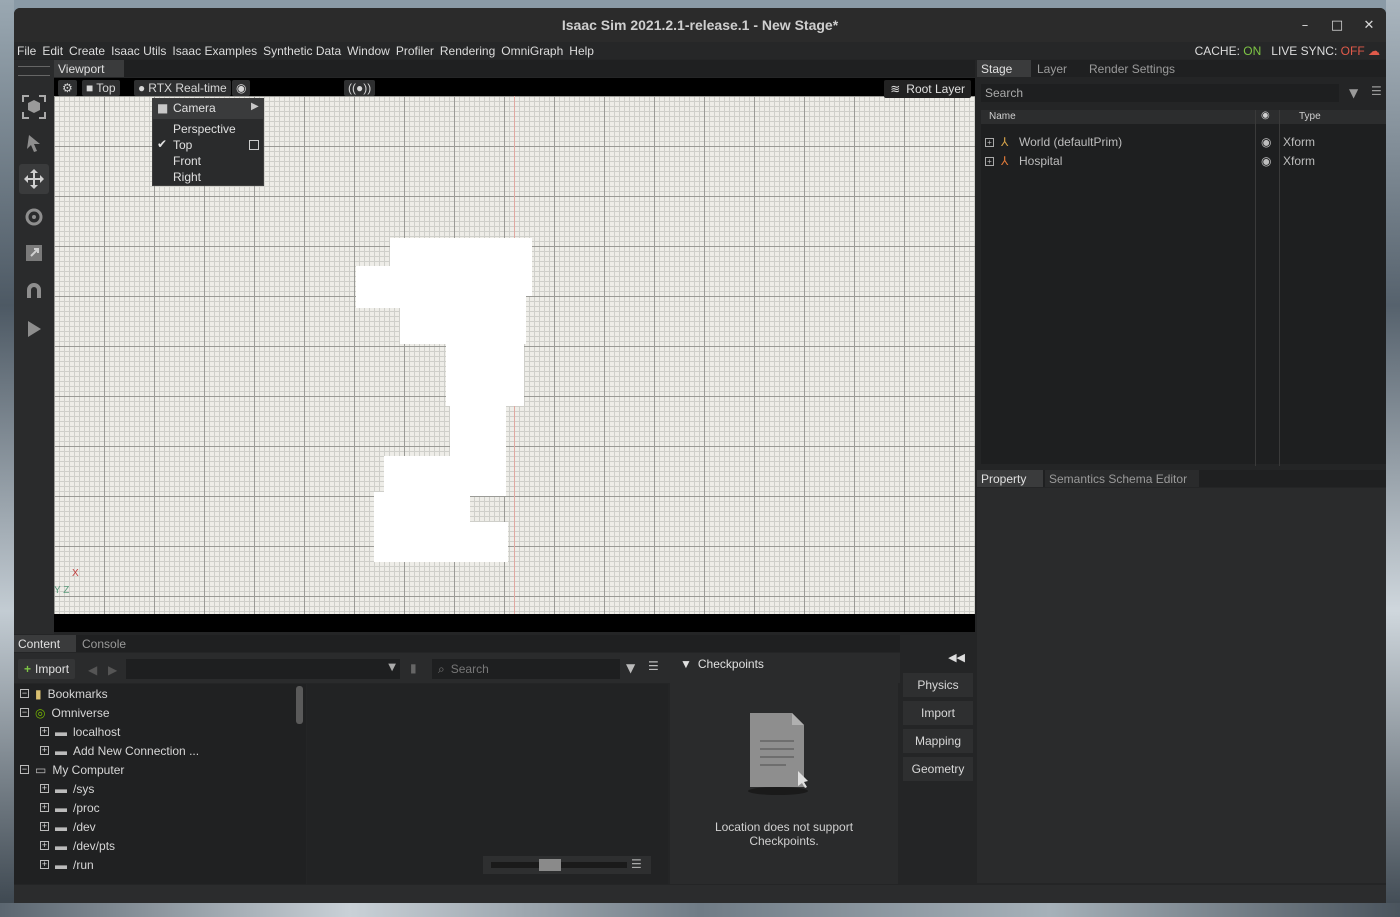 The image size is (1400, 917). Describe the element at coordinates (1325, 51) in the screenshot. I see `live-sync-status: LIVE SYNC: OFF ☁` at that location.